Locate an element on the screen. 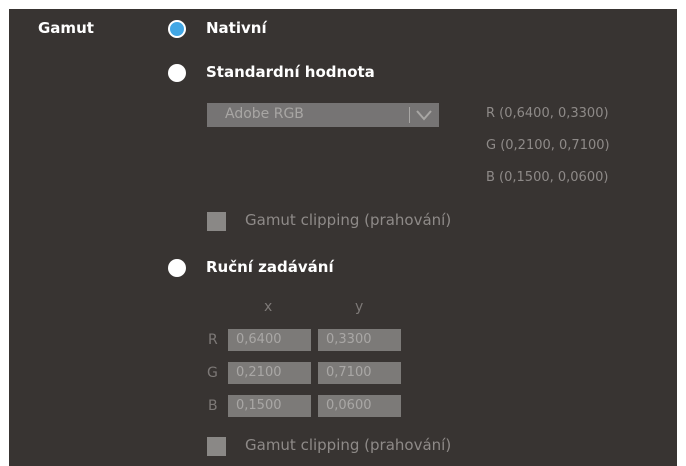  manual-r-y-field: 0,3300 is located at coordinates (359, 340).